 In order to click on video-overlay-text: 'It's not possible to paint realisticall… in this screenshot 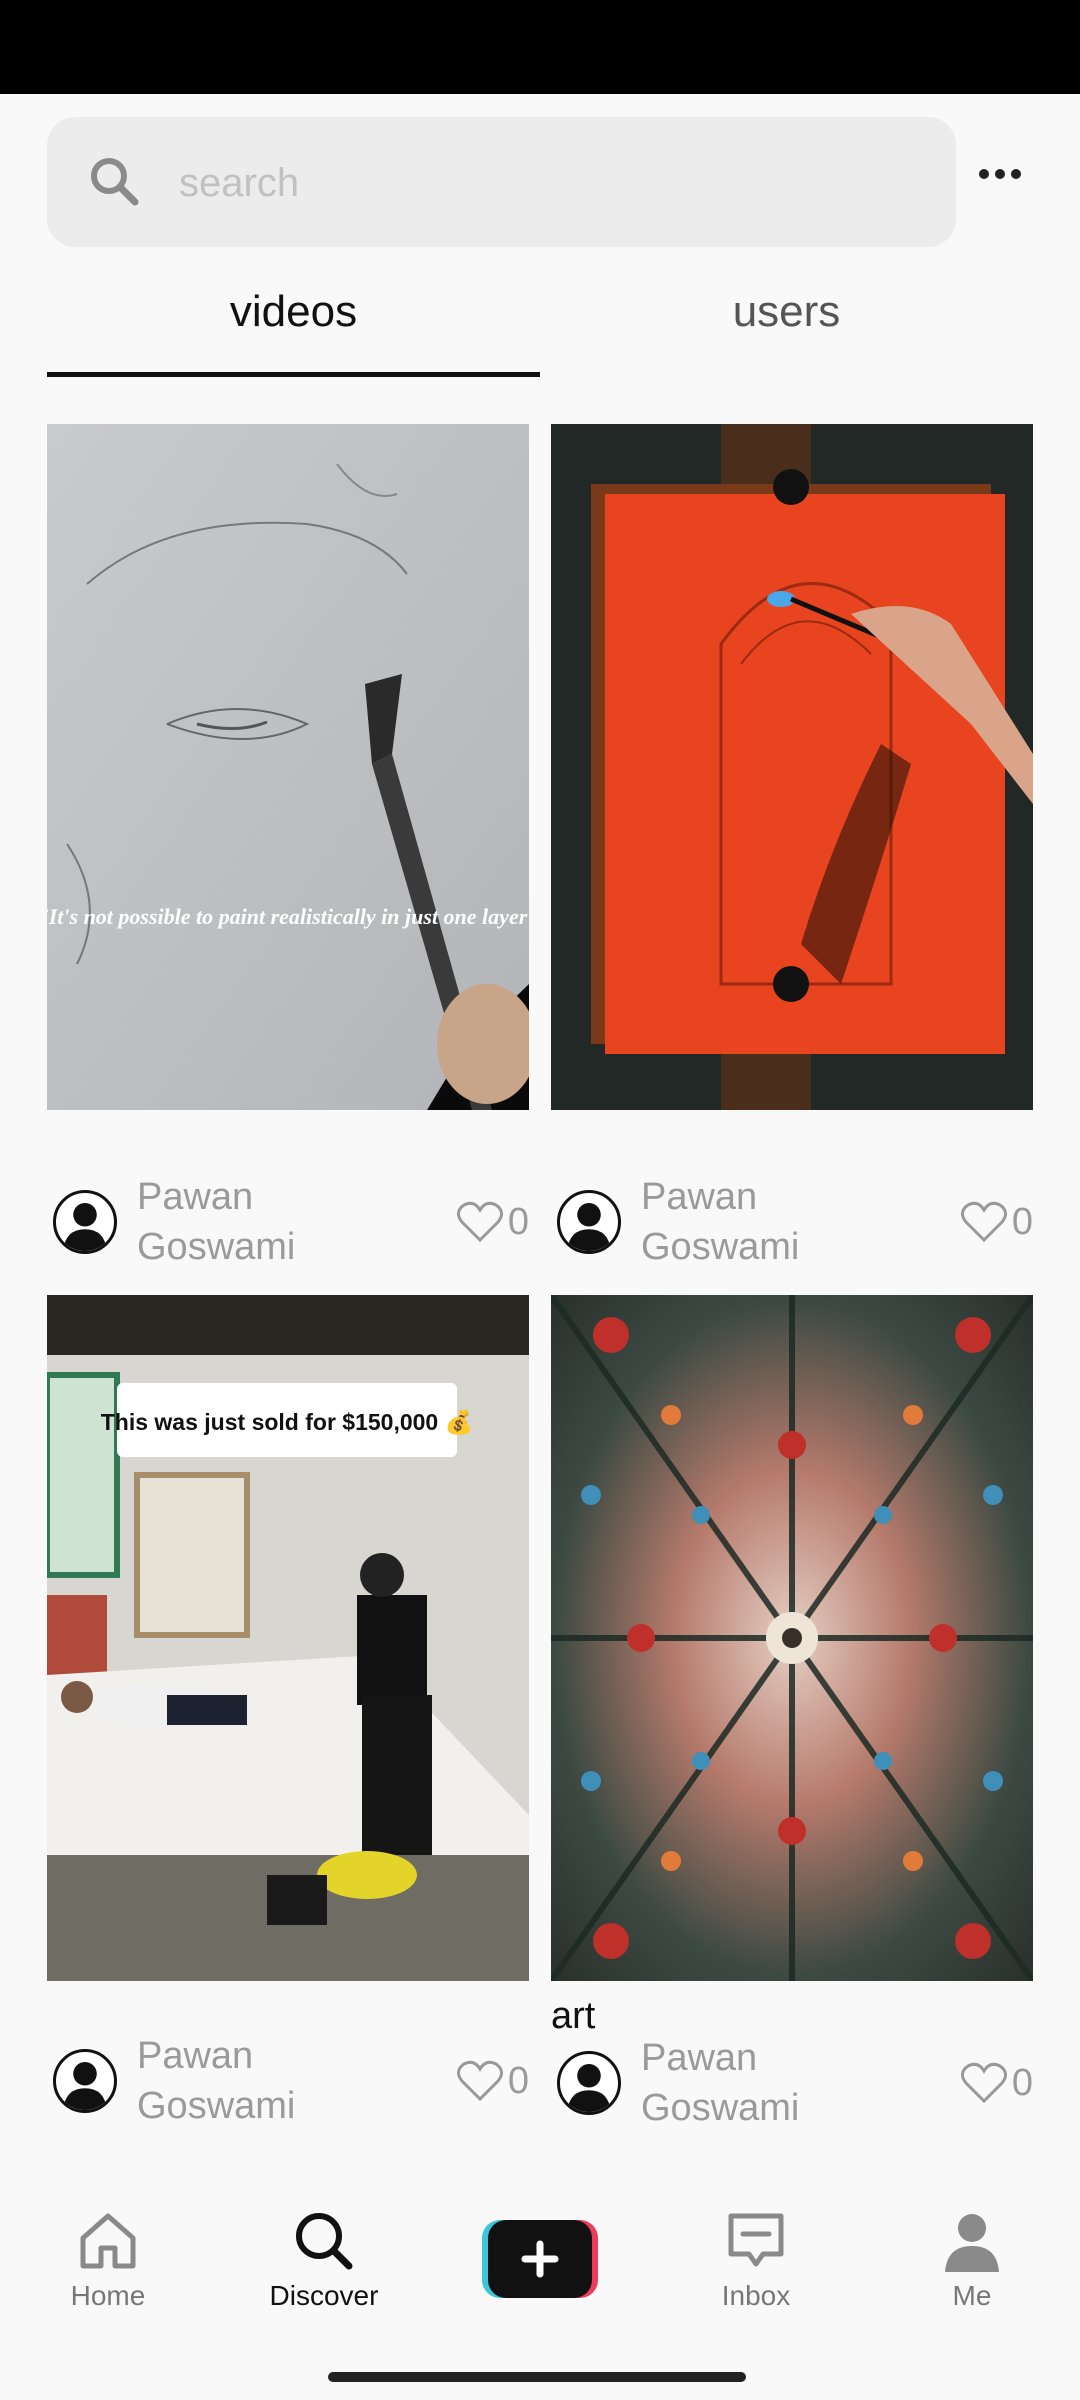, I will do `click(288, 916)`.